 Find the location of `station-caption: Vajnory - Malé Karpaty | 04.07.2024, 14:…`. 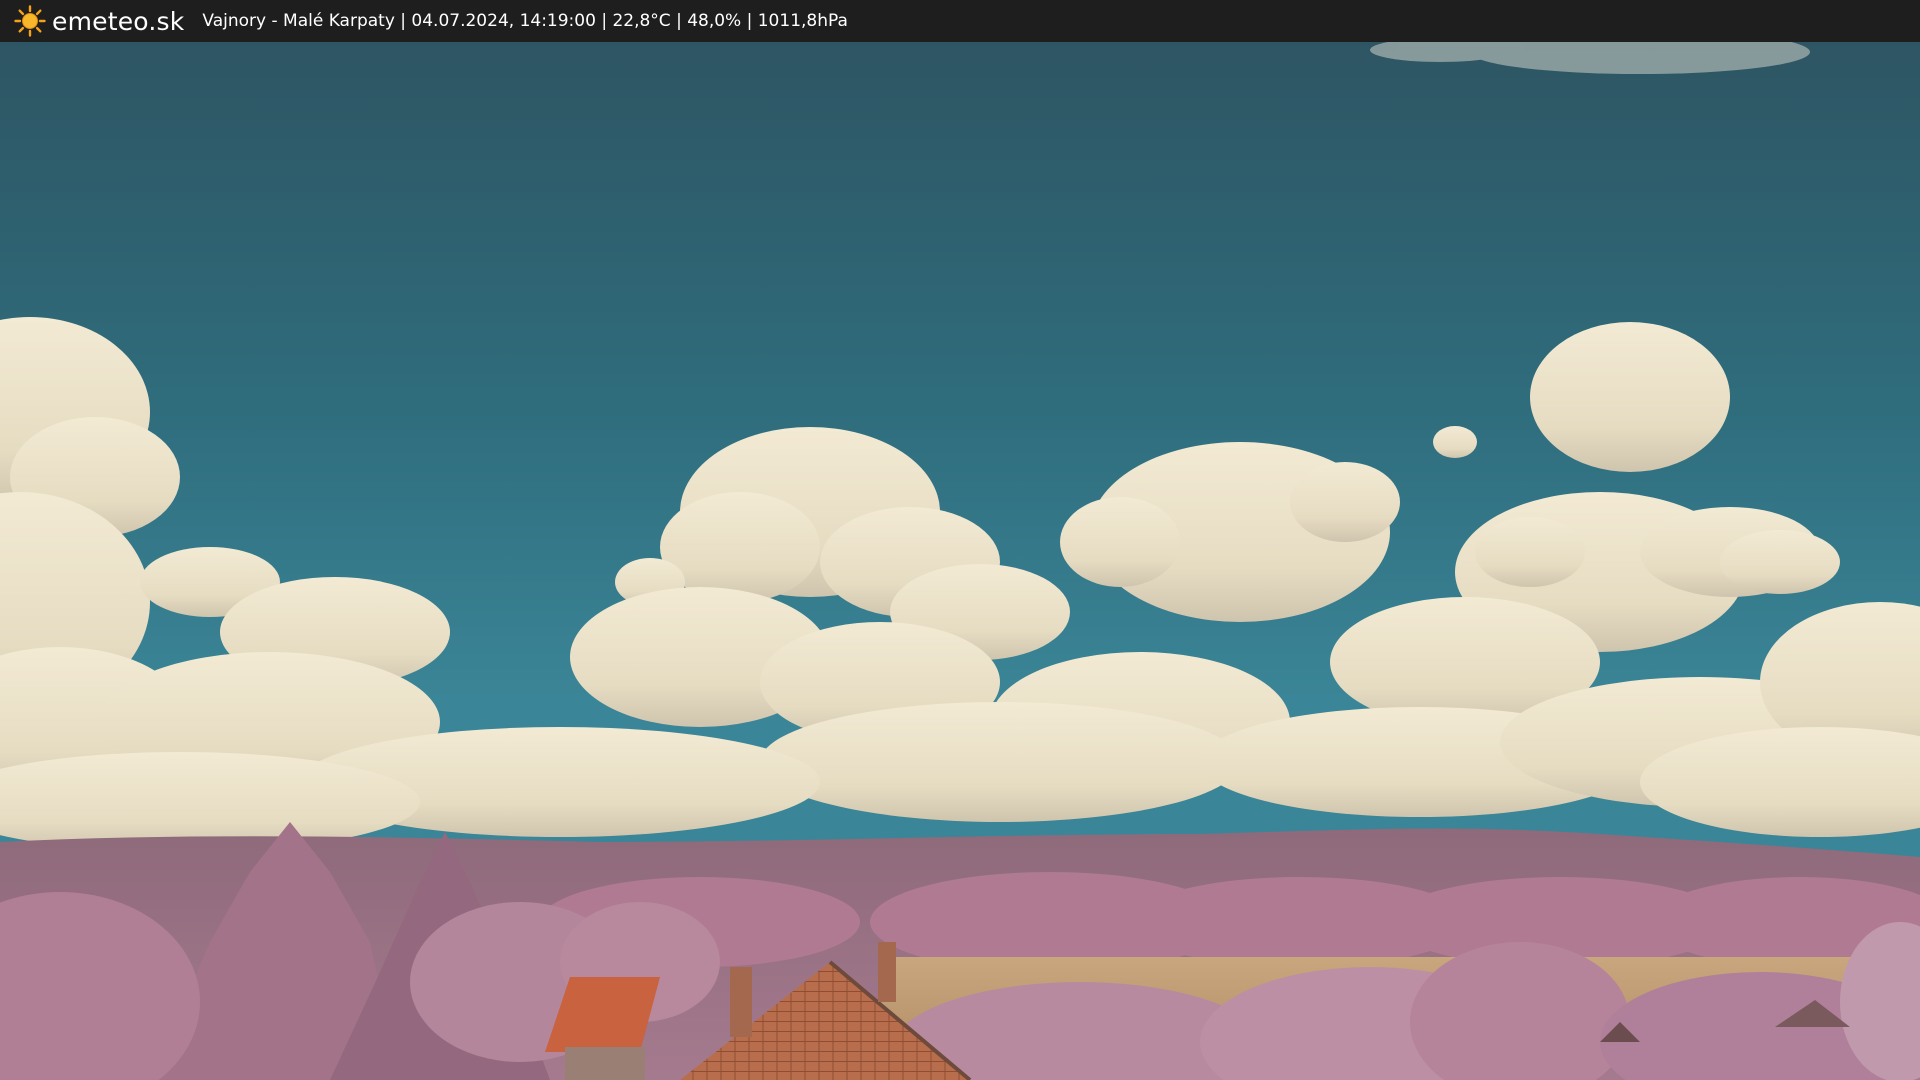

station-caption: Vajnory - Malé Karpaty | 04.07.2024, 14:… is located at coordinates (525, 21).